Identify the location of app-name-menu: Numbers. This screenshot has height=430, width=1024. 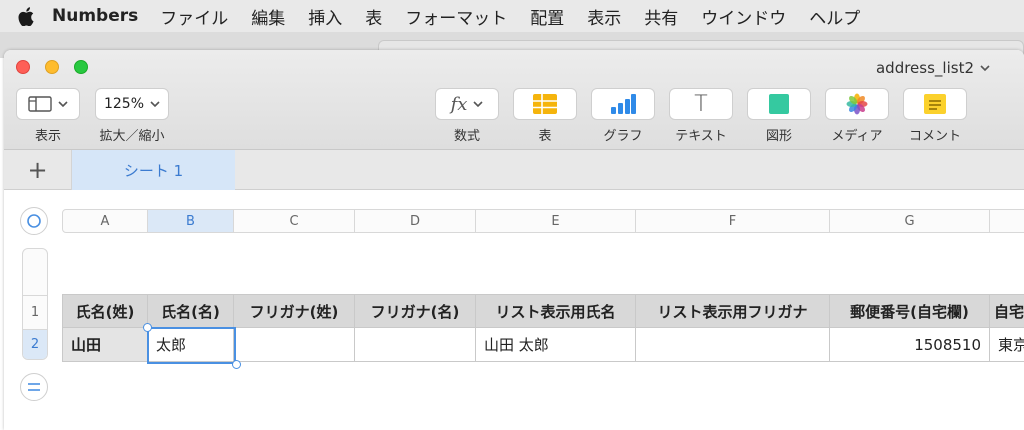
(95, 16).